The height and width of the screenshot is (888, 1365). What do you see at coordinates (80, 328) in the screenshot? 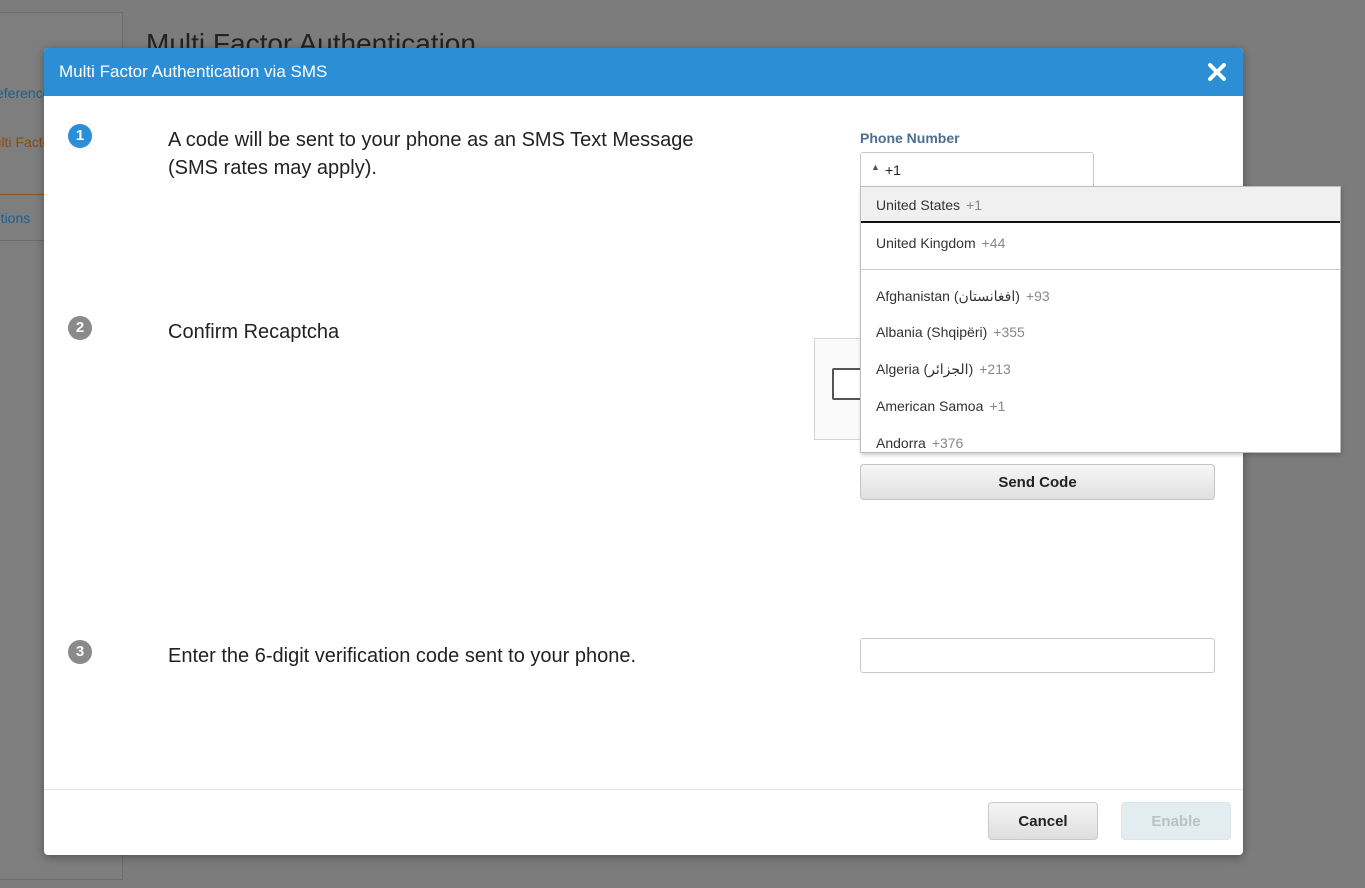
I see `step-2-badge: 2` at bounding box center [80, 328].